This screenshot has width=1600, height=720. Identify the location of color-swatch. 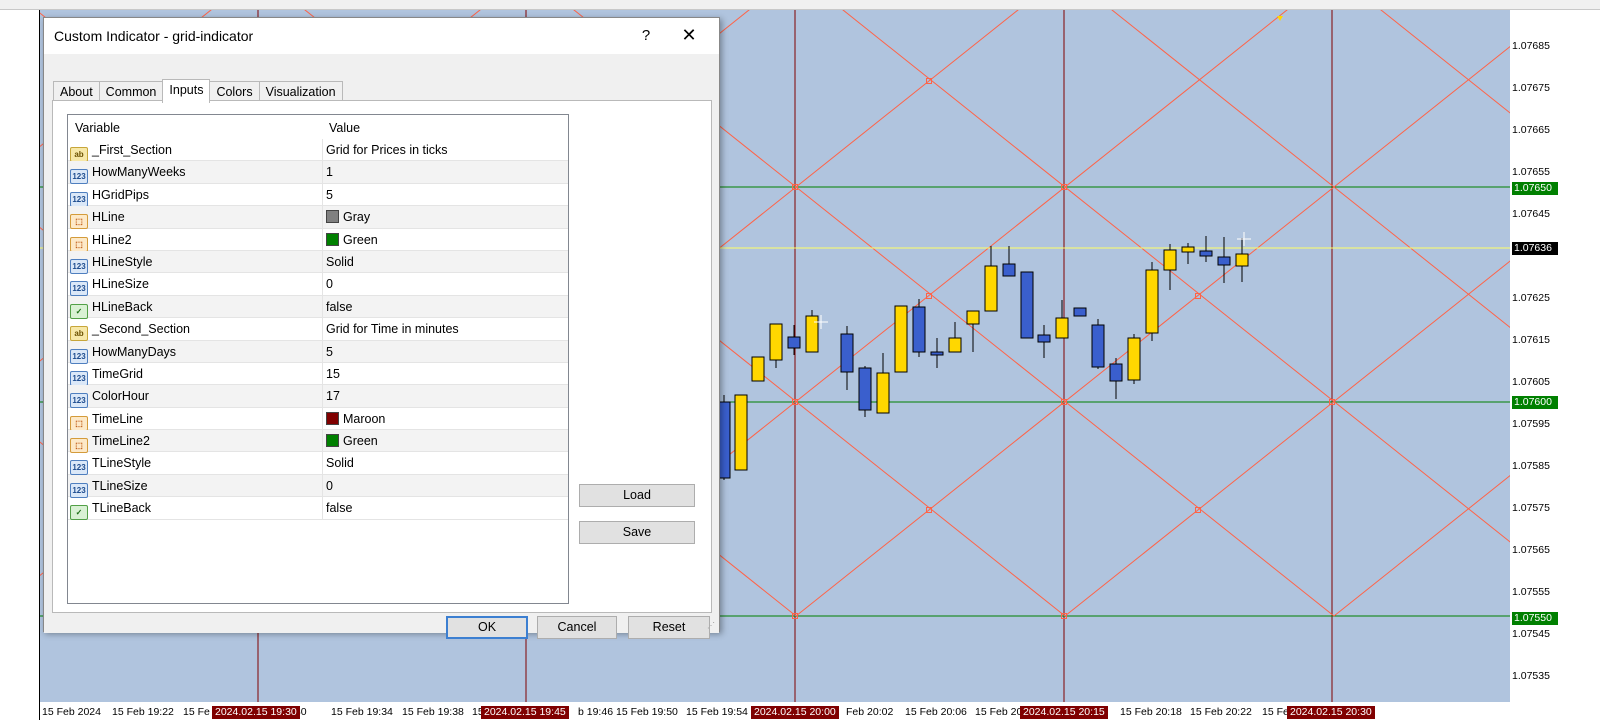
(332, 217).